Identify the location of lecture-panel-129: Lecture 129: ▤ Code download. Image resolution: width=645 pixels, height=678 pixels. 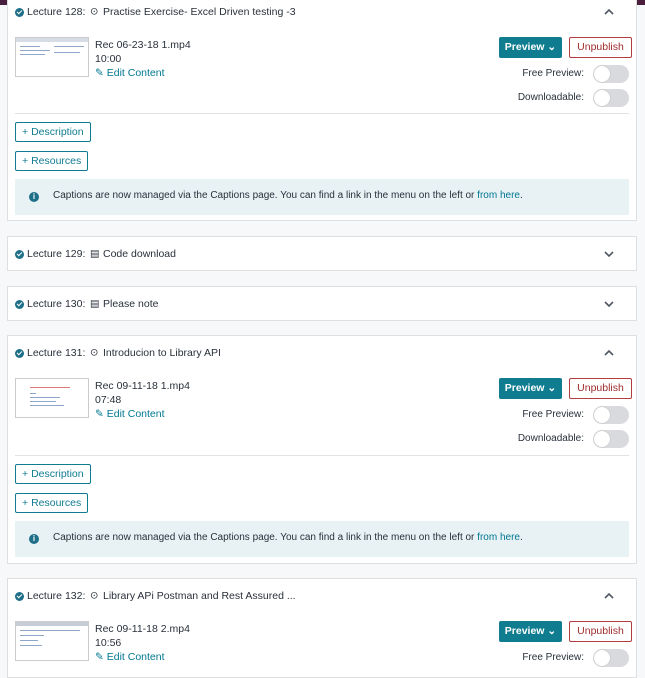
(322, 253).